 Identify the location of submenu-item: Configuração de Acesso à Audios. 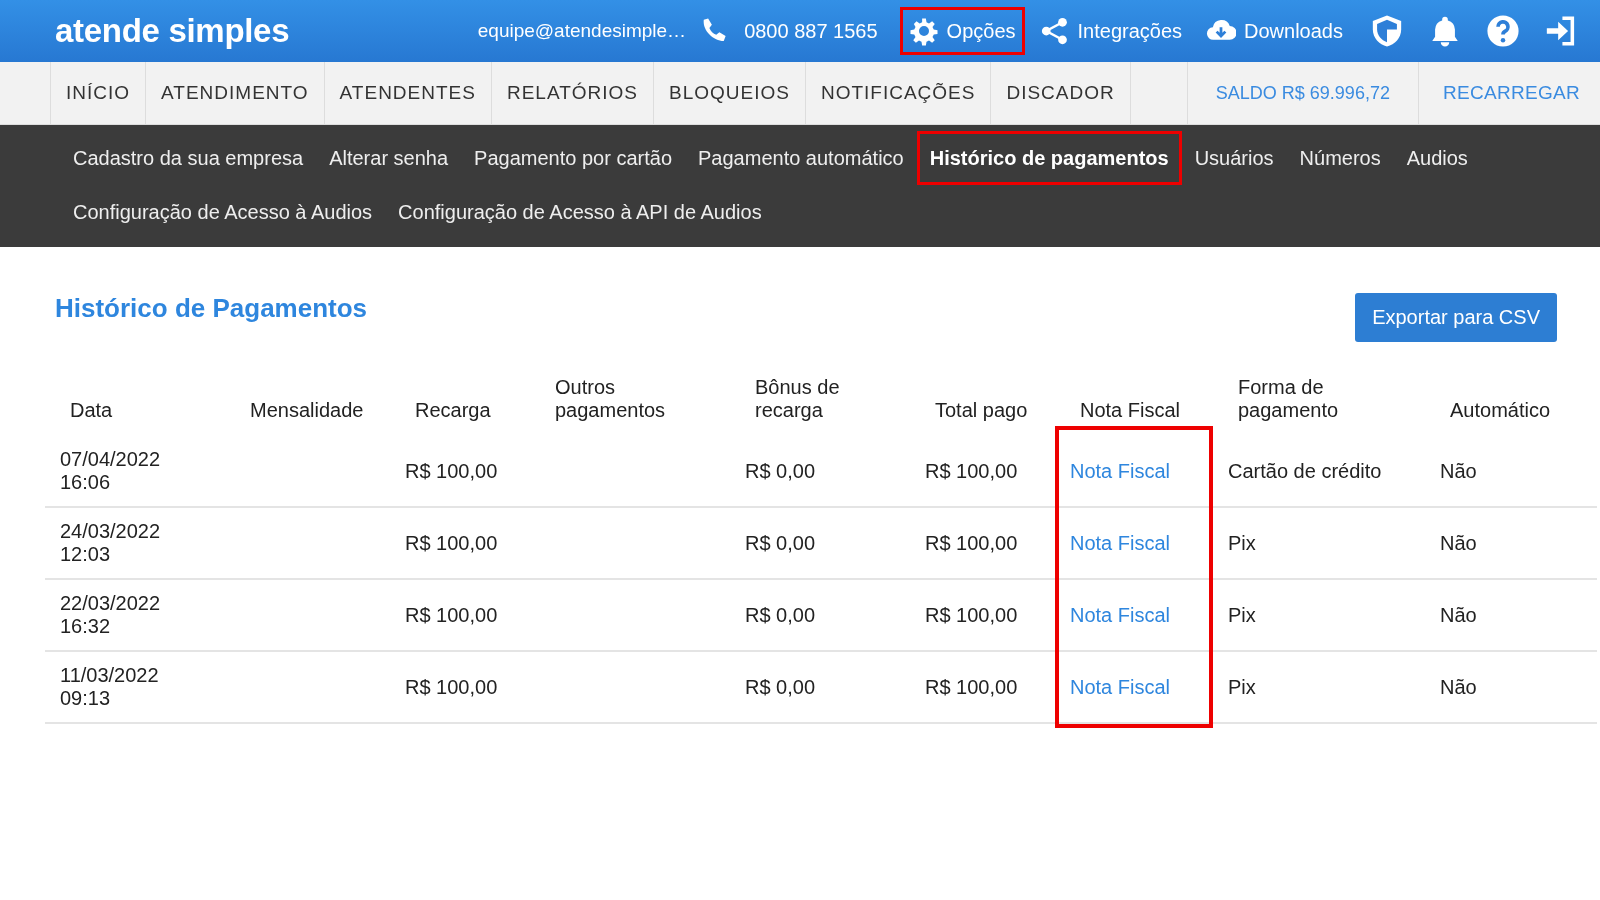
(223, 212).